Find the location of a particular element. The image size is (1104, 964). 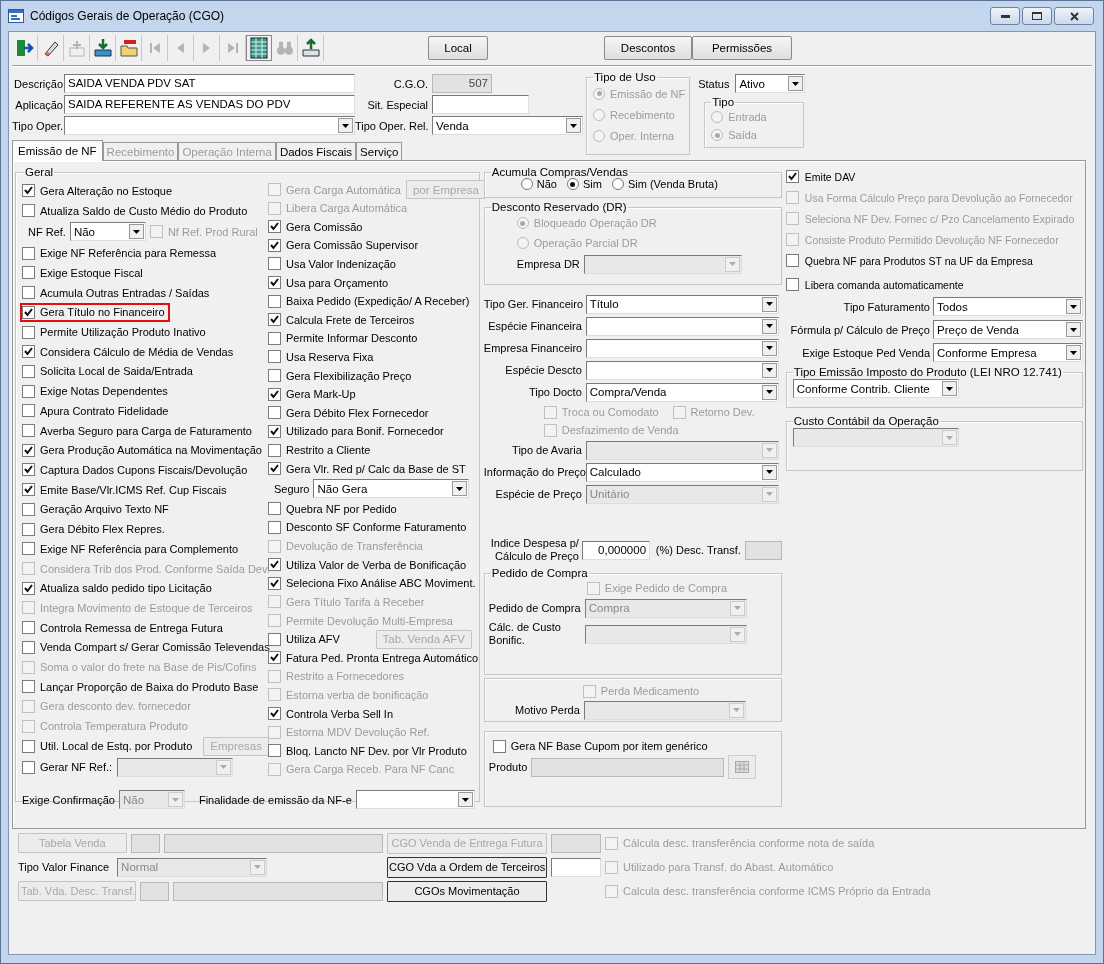

dropdown: Não Gera is located at coordinates (391, 489).